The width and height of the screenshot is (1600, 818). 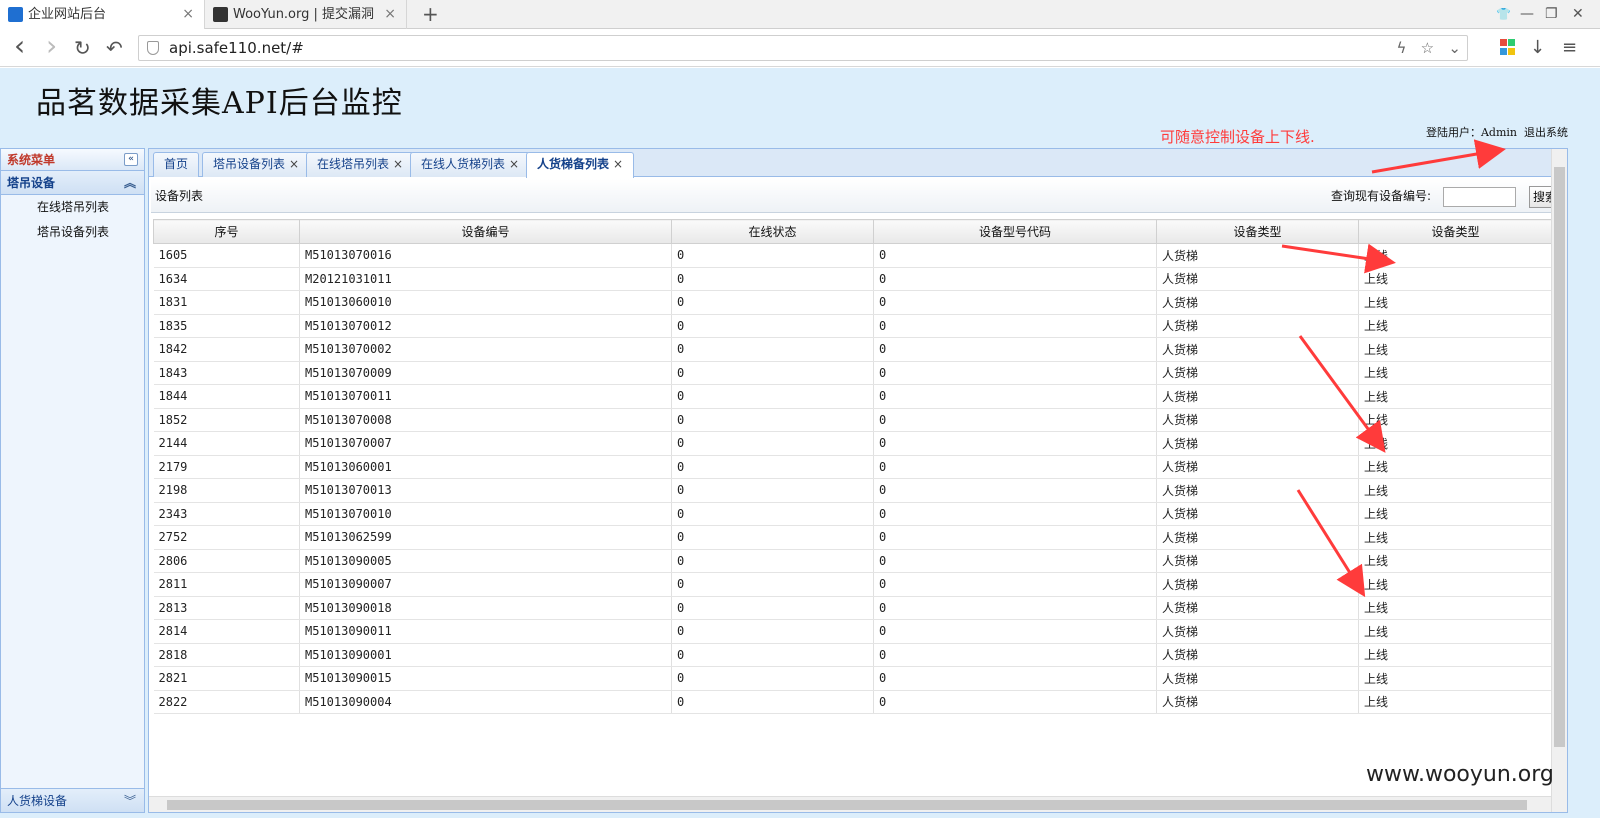 What do you see at coordinates (72, 800) in the screenshot?
I see `sidebar-group-hoist: 人货梯设备 ︾` at bounding box center [72, 800].